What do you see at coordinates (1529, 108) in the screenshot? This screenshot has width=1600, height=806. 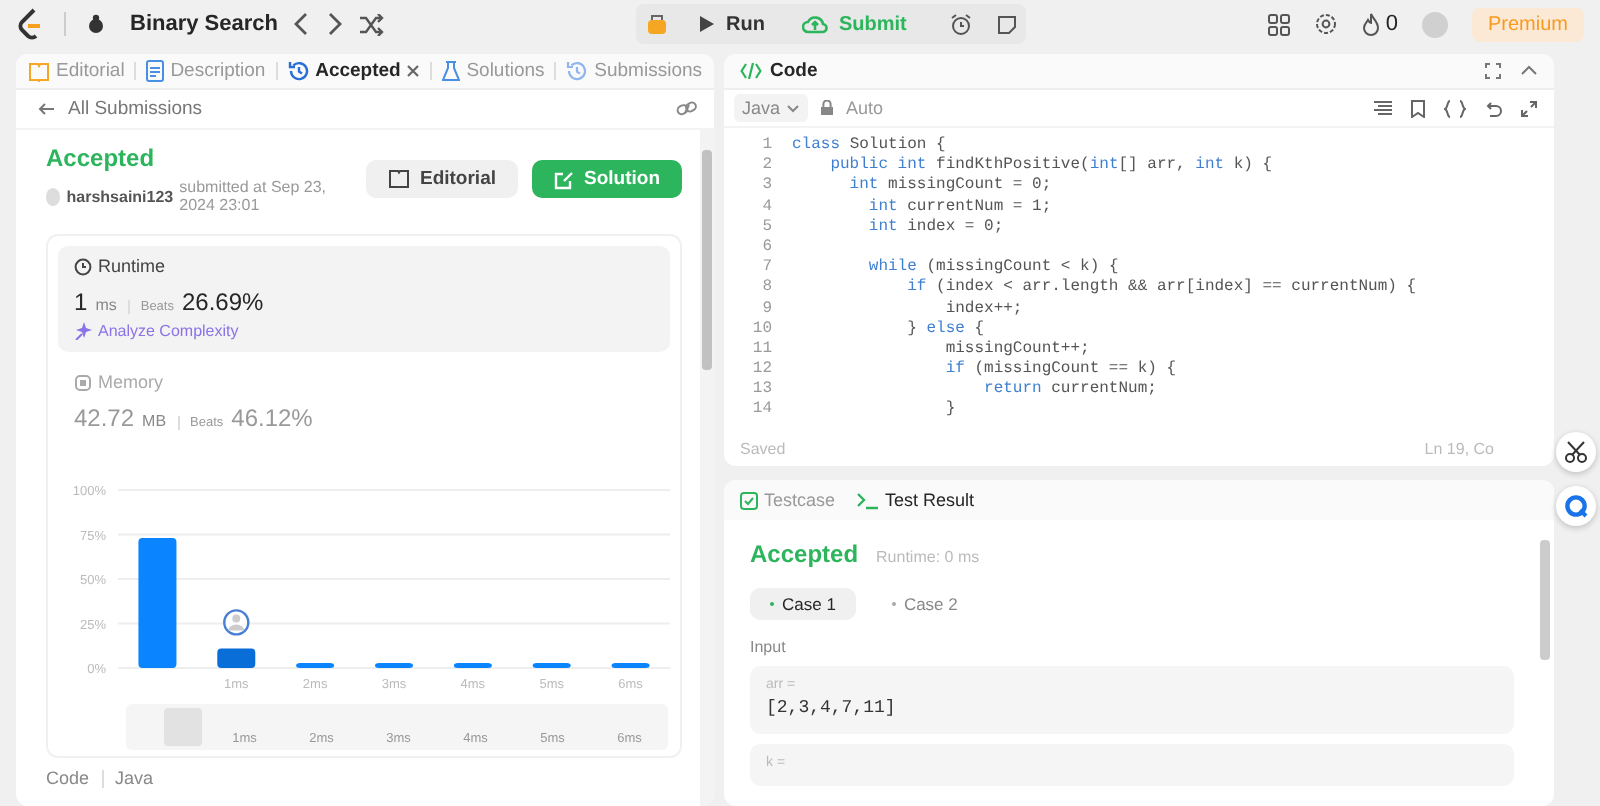 I see `expand-icon` at bounding box center [1529, 108].